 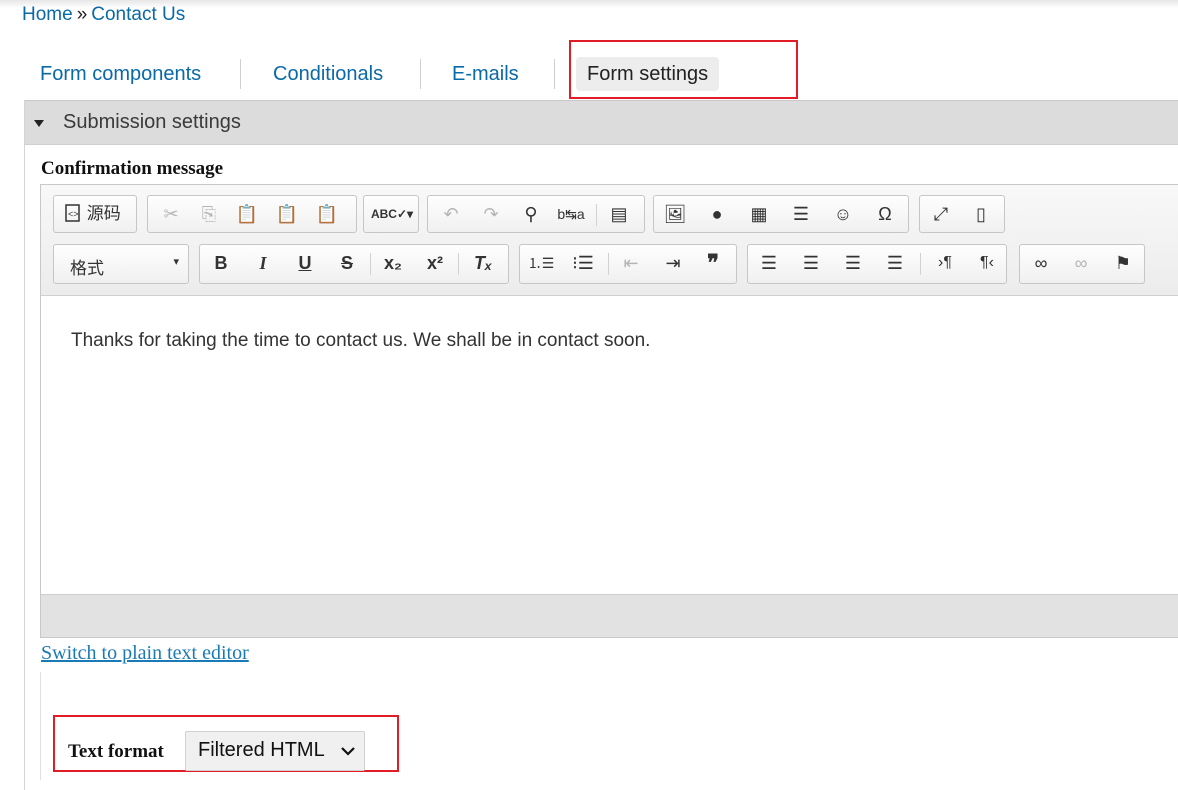 I want to click on chevron-down-icon, so click(x=348, y=751).